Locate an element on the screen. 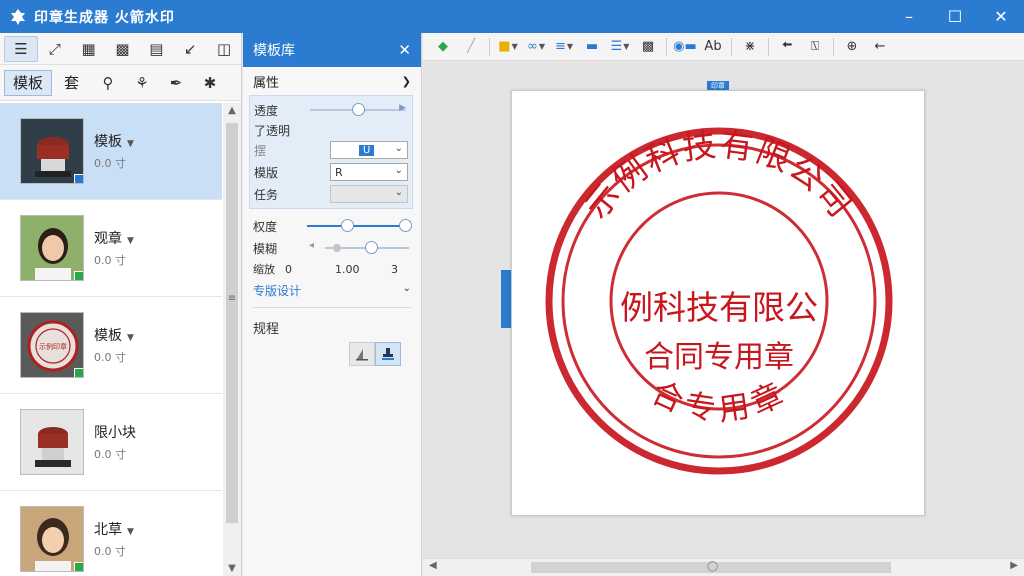 The width and height of the screenshot is (1024, 576). stamp-device-icon is located at coordinates (52, 442).